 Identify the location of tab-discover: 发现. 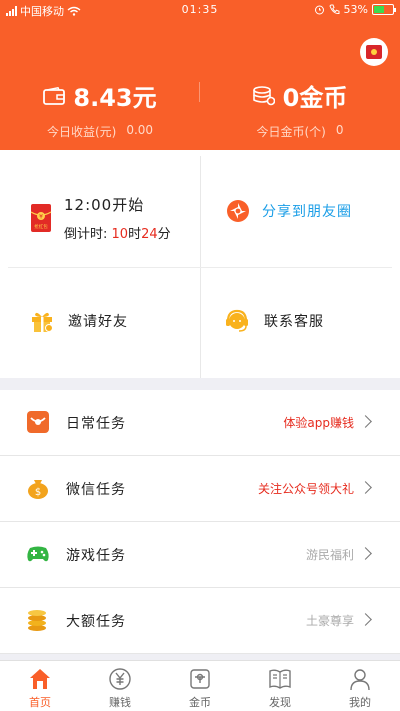
(280, 686).